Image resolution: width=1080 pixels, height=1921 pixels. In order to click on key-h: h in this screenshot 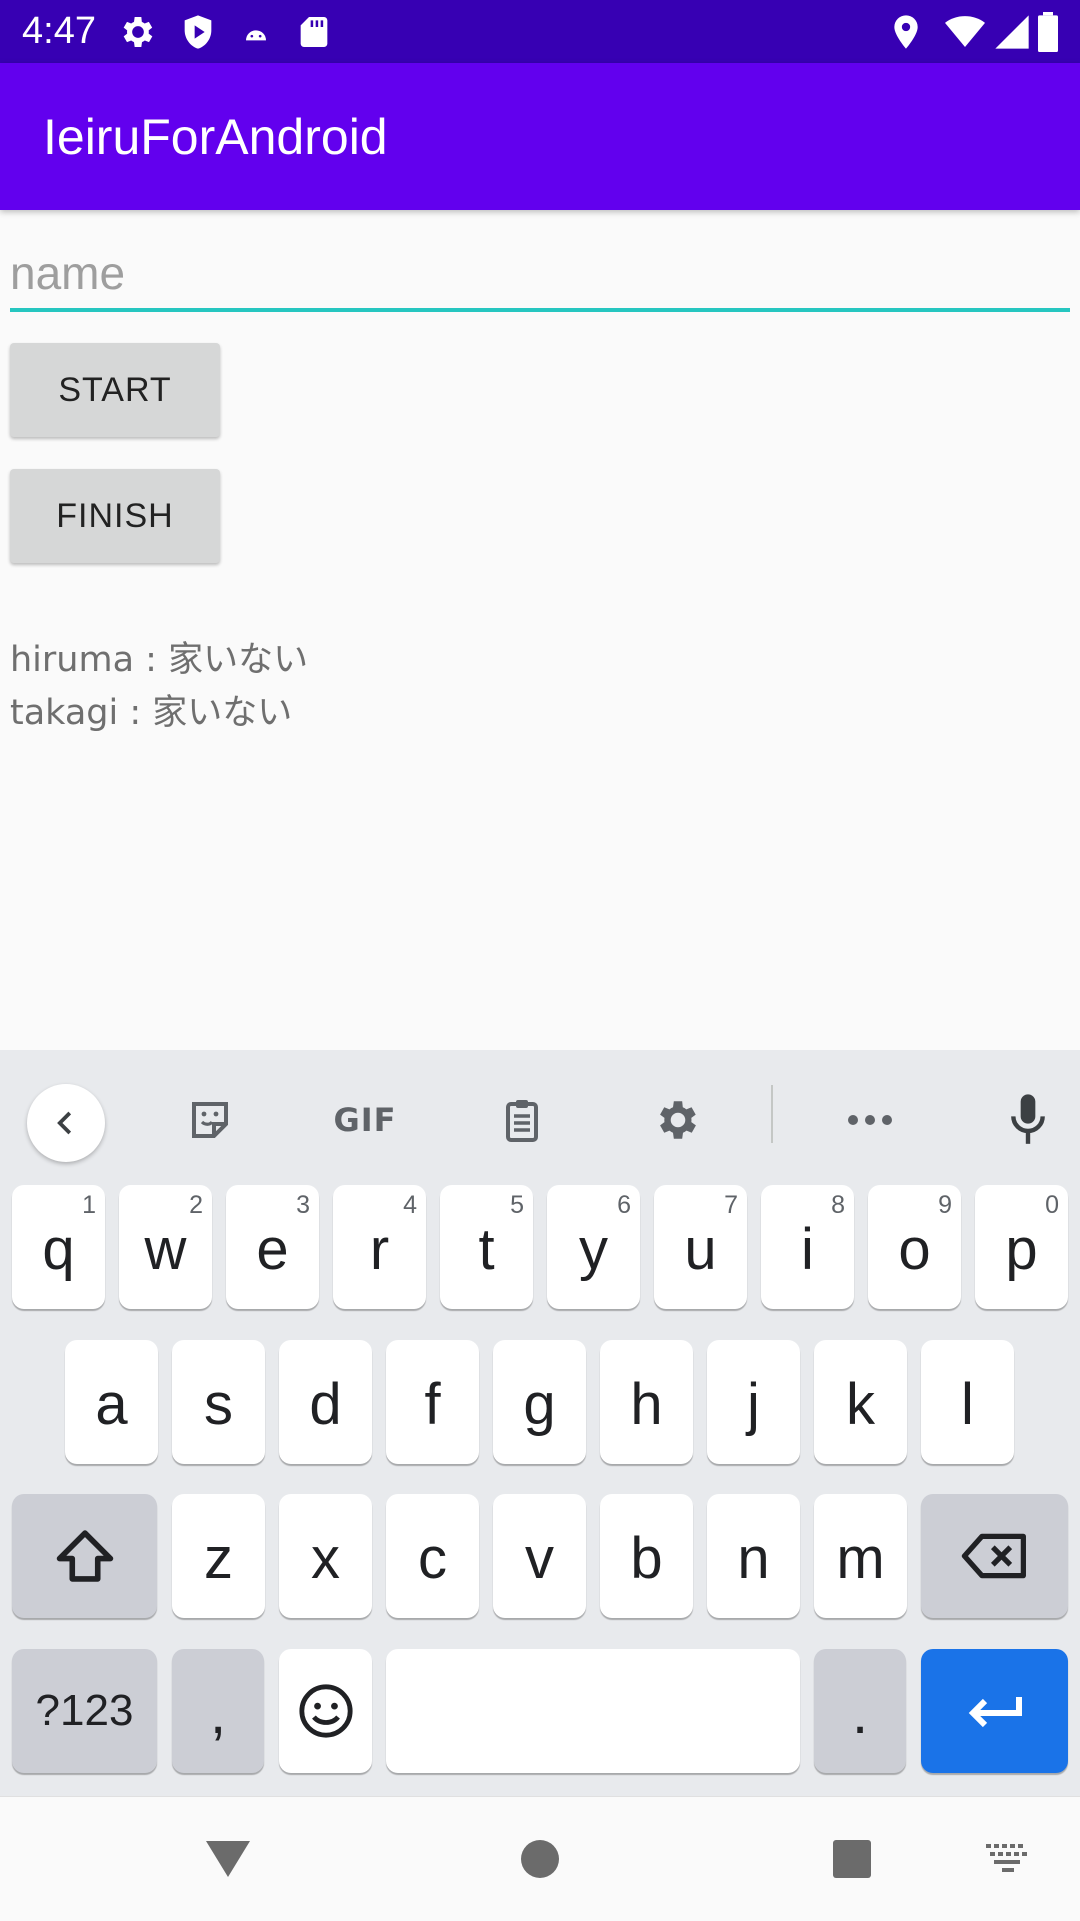, I will do `click(646, 1402)`.